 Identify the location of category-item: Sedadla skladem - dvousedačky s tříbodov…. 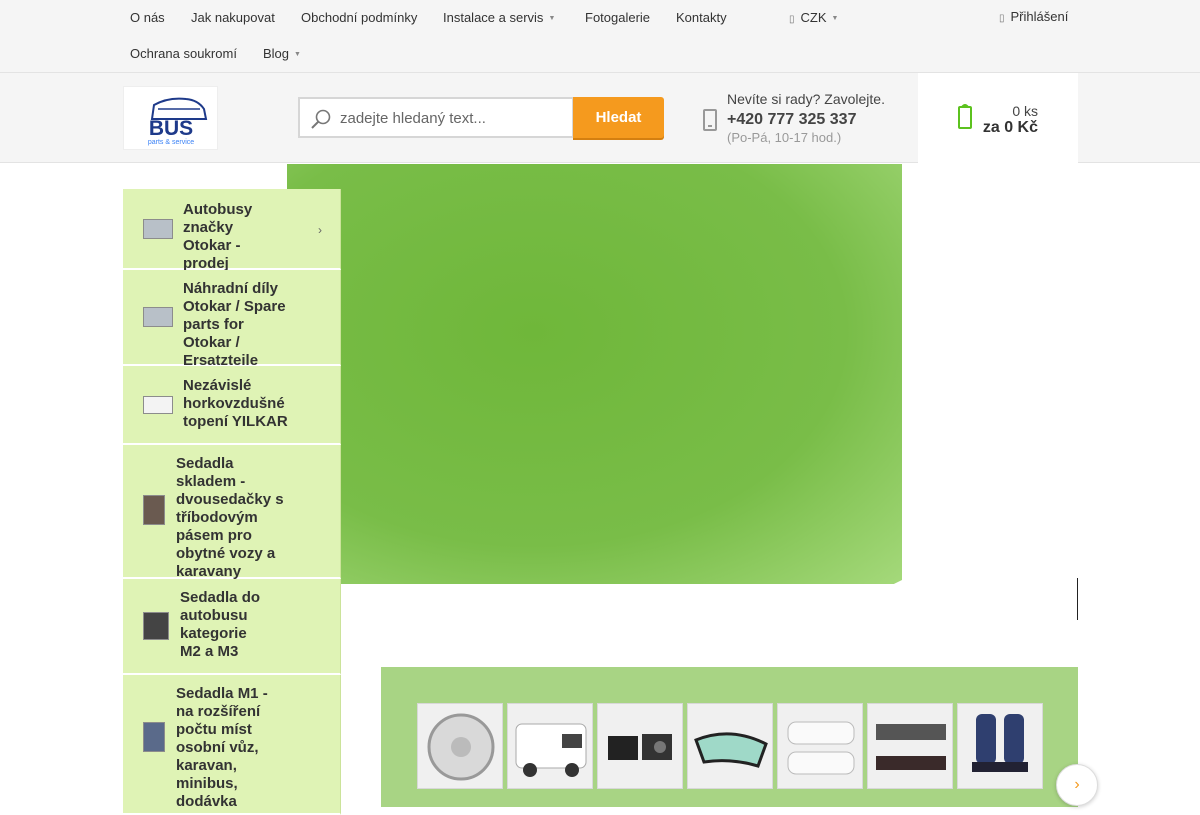
(232, 512).